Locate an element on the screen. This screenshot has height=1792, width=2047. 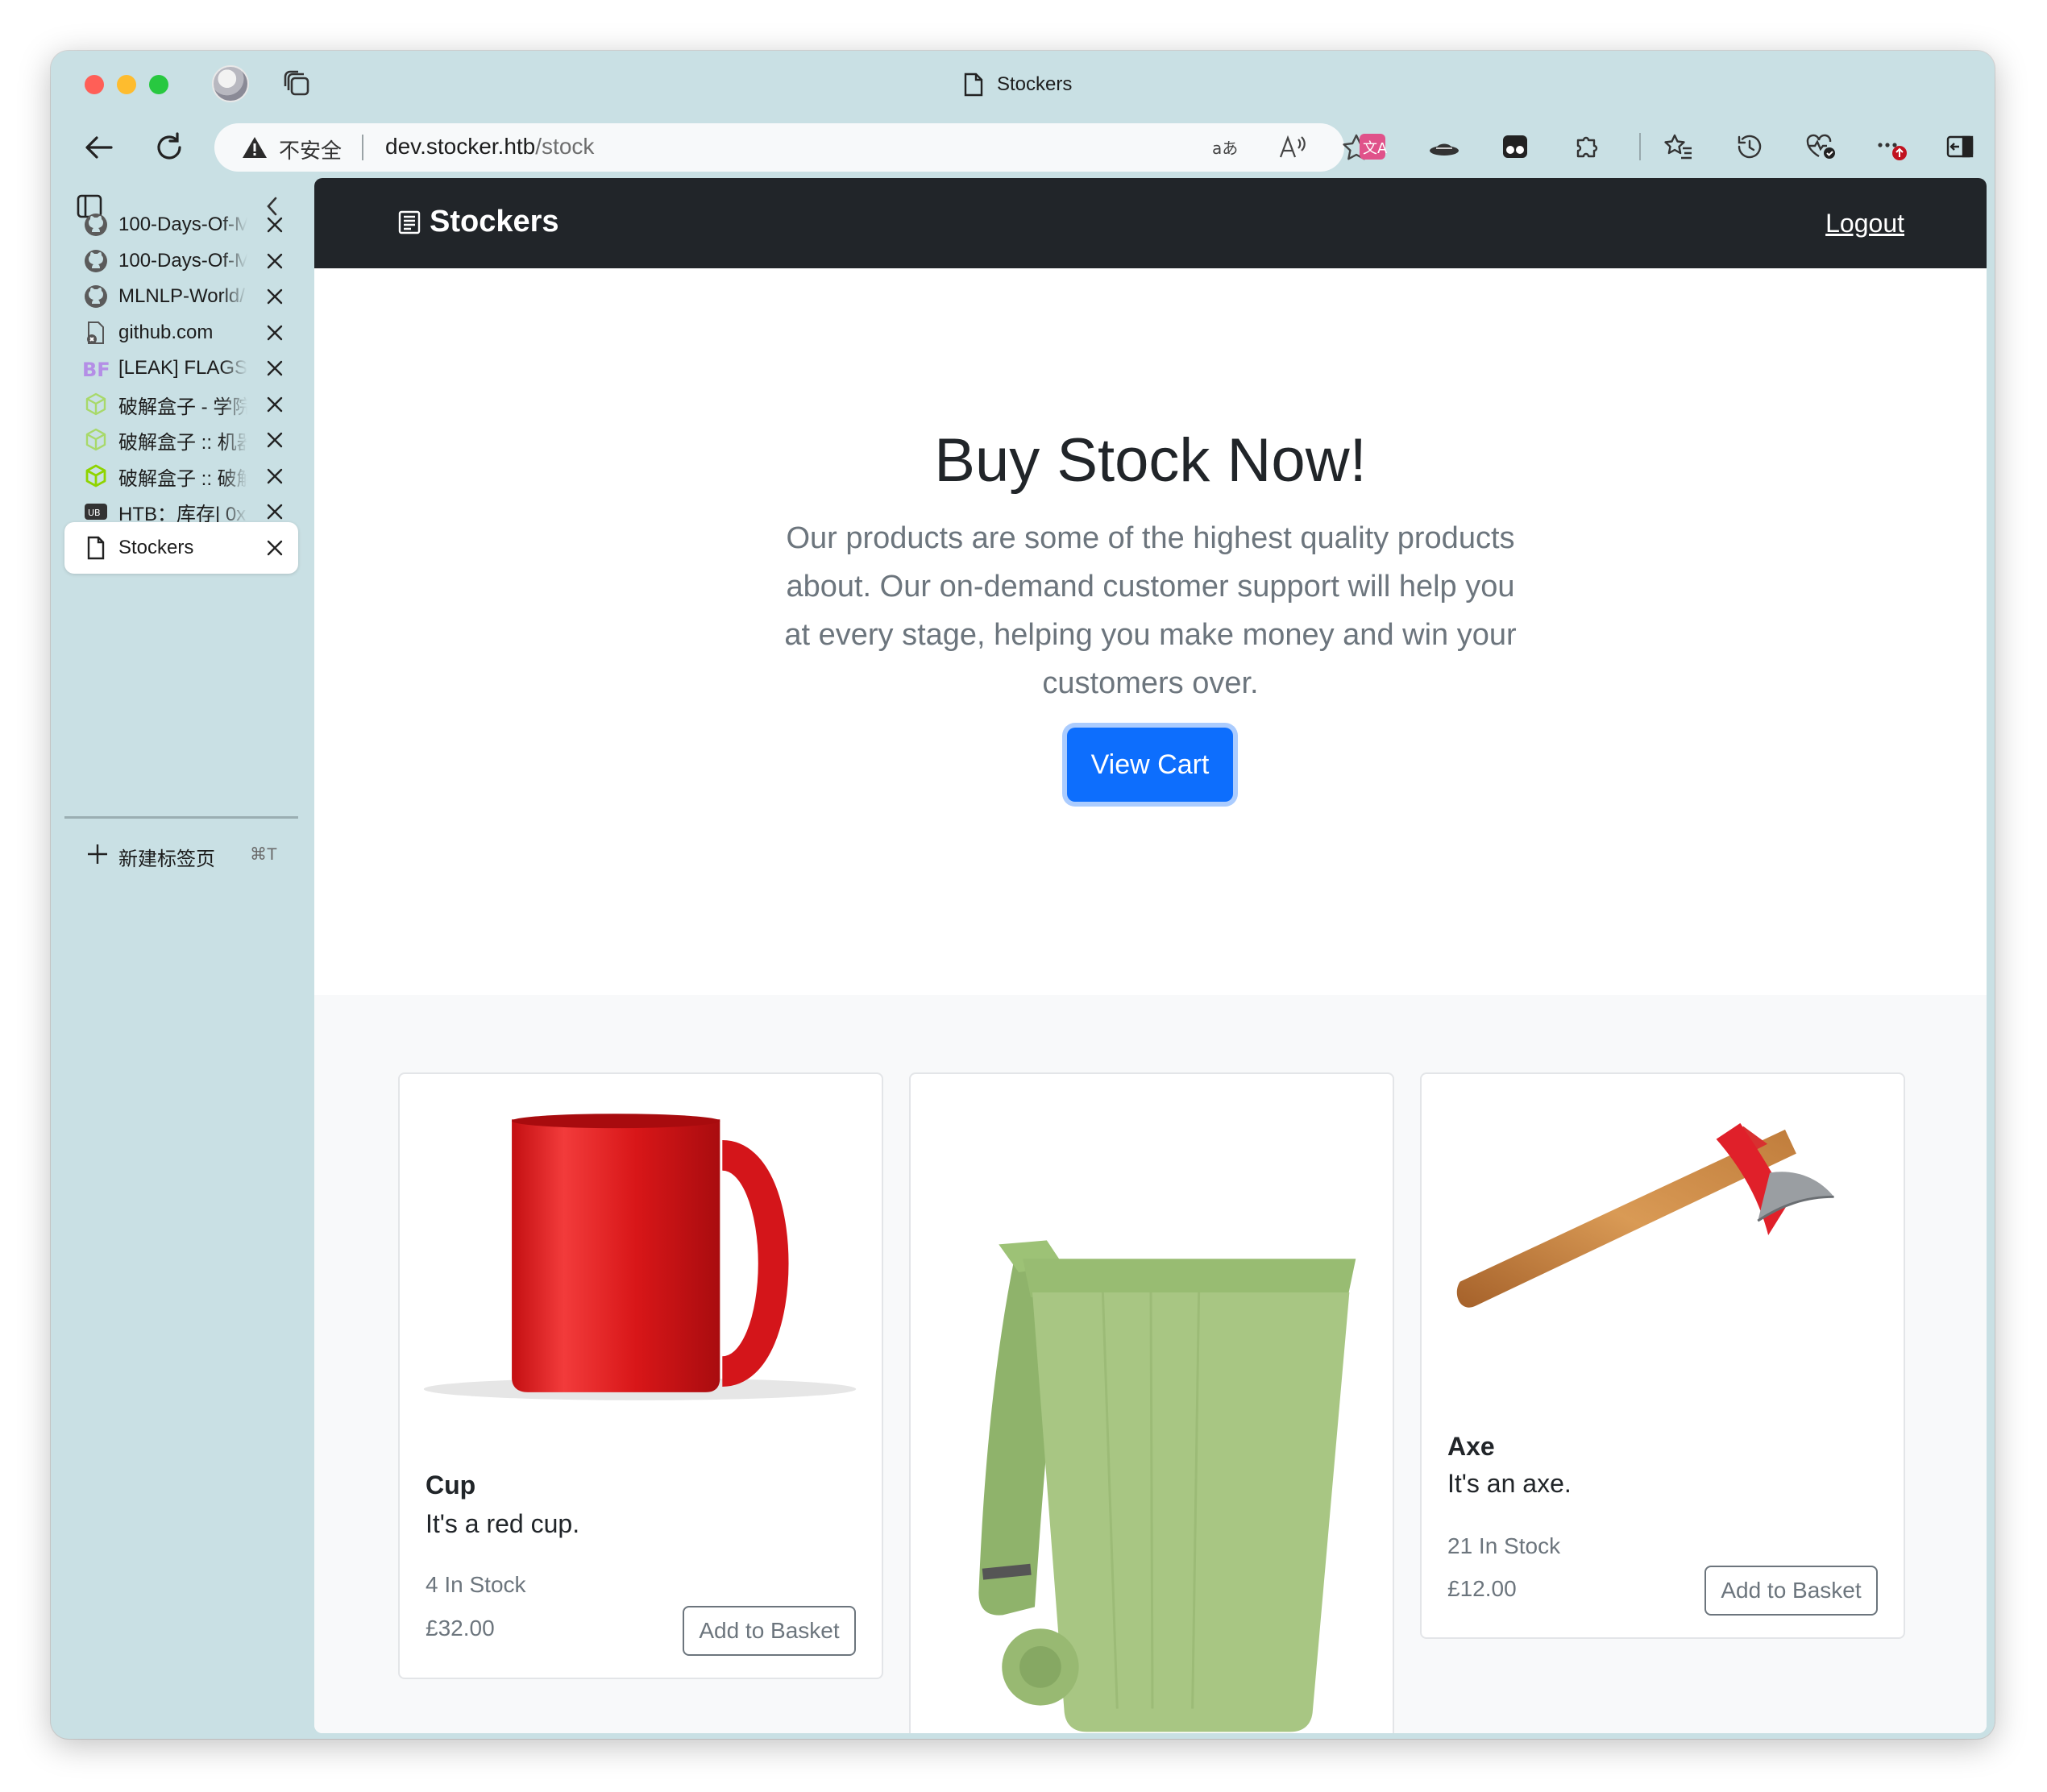
window-title: Stockers is located at coordinates (1017, 84).